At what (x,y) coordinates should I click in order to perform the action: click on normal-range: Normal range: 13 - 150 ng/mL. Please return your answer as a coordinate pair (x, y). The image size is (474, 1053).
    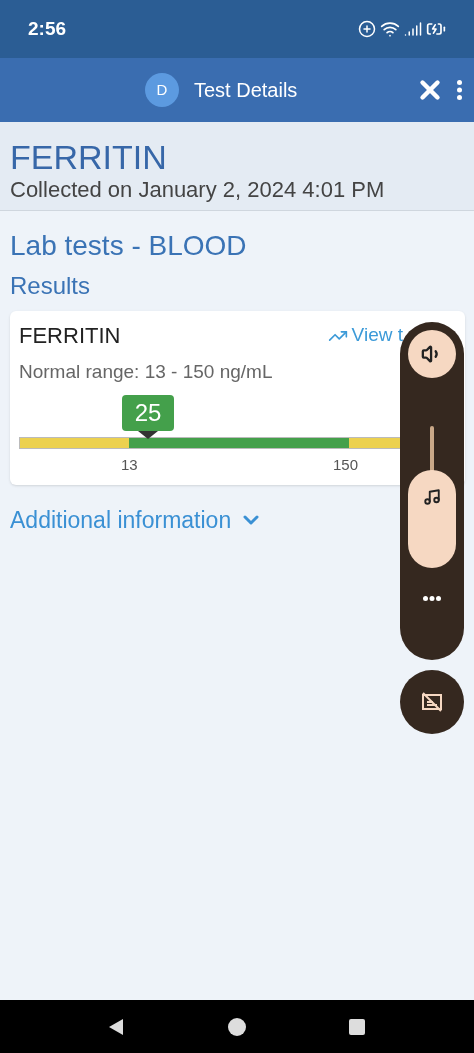
    Looking at the image, I should click on (146, 372).